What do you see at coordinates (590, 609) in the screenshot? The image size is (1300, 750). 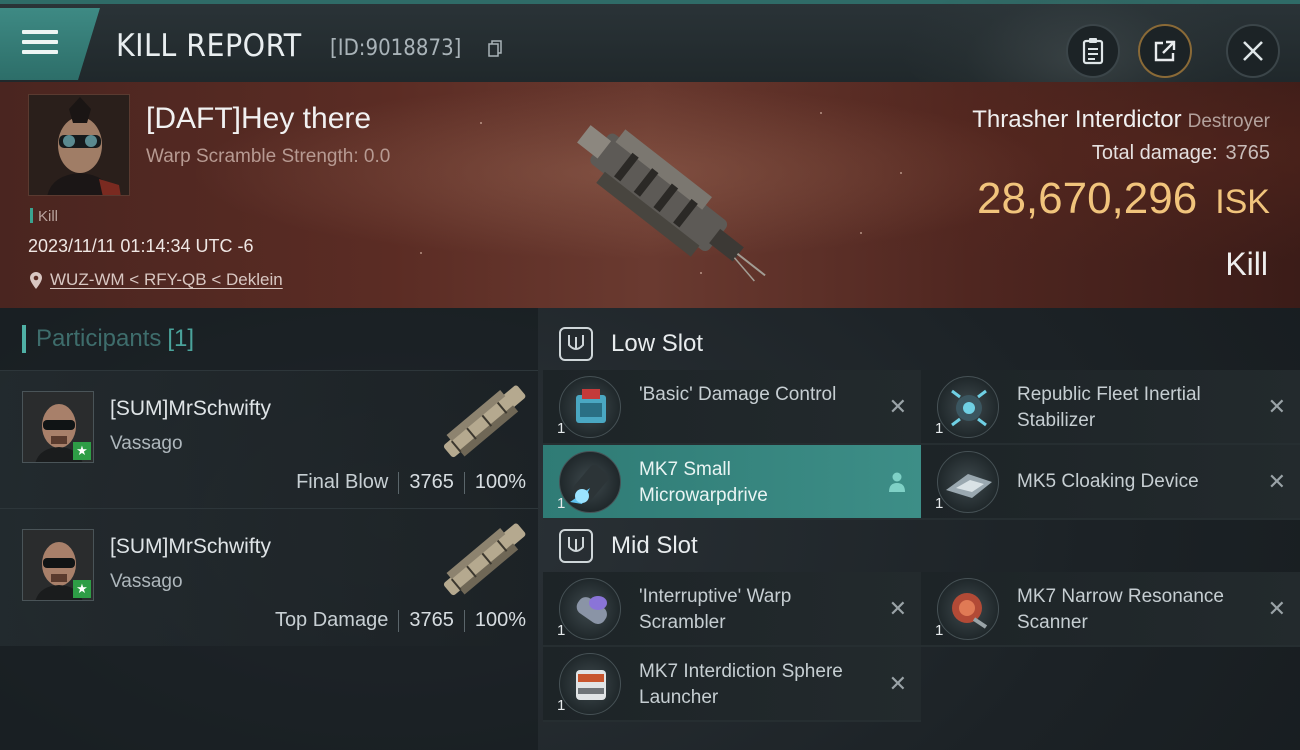 I see `warp-scrambler-icon` at bounding box center [590, 609].